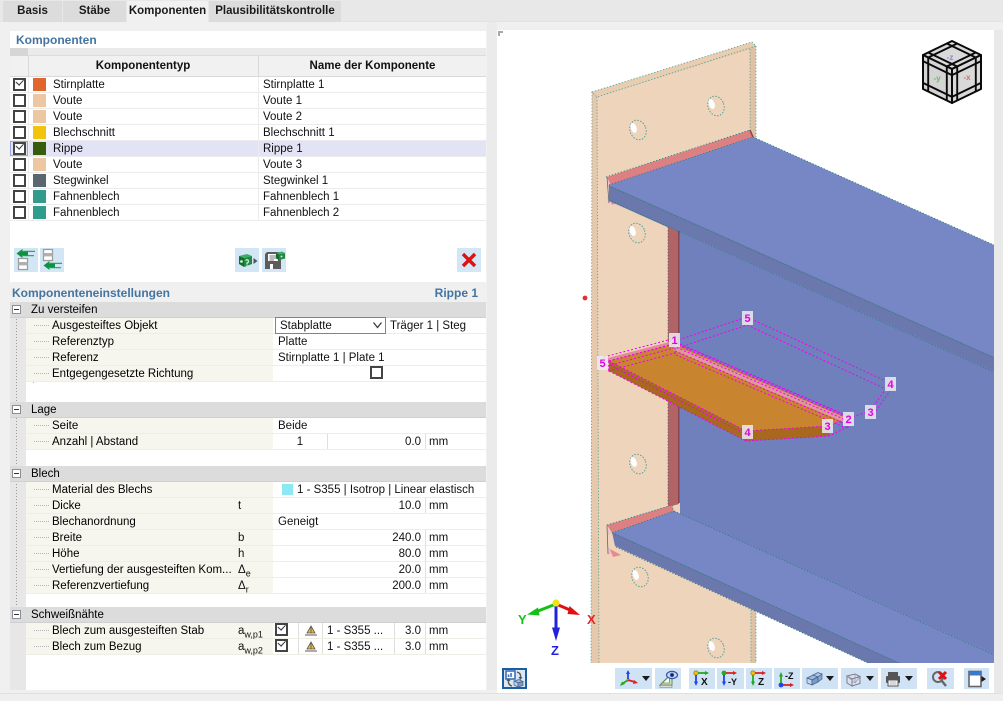 Image resolution: width=1003 pixels, height=701 pixels. Describe the element at coordinates (967, 77) in the screenshot. I see `svg-text: -x` at that location.